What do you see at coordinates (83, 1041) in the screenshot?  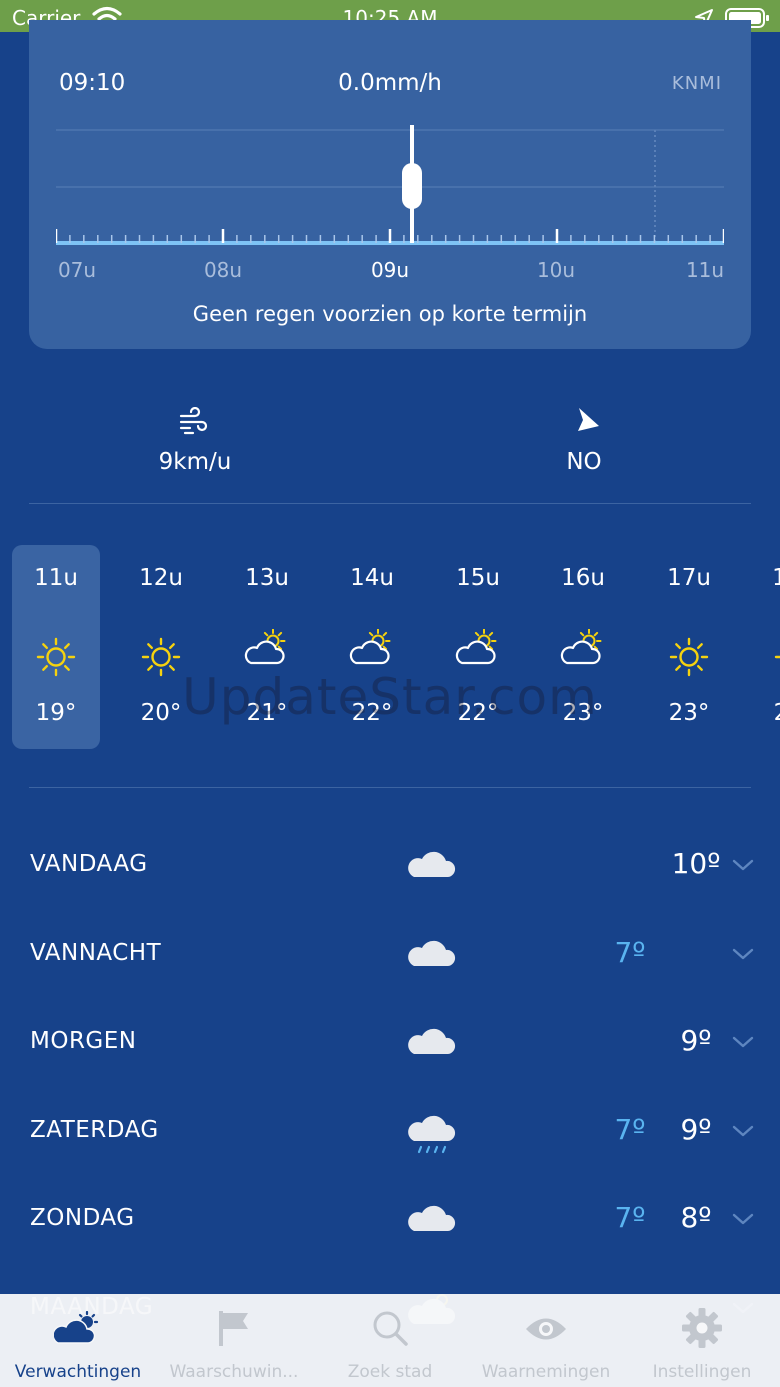 I see `day-name: MORGEN` at bounding box center [83, 1041].